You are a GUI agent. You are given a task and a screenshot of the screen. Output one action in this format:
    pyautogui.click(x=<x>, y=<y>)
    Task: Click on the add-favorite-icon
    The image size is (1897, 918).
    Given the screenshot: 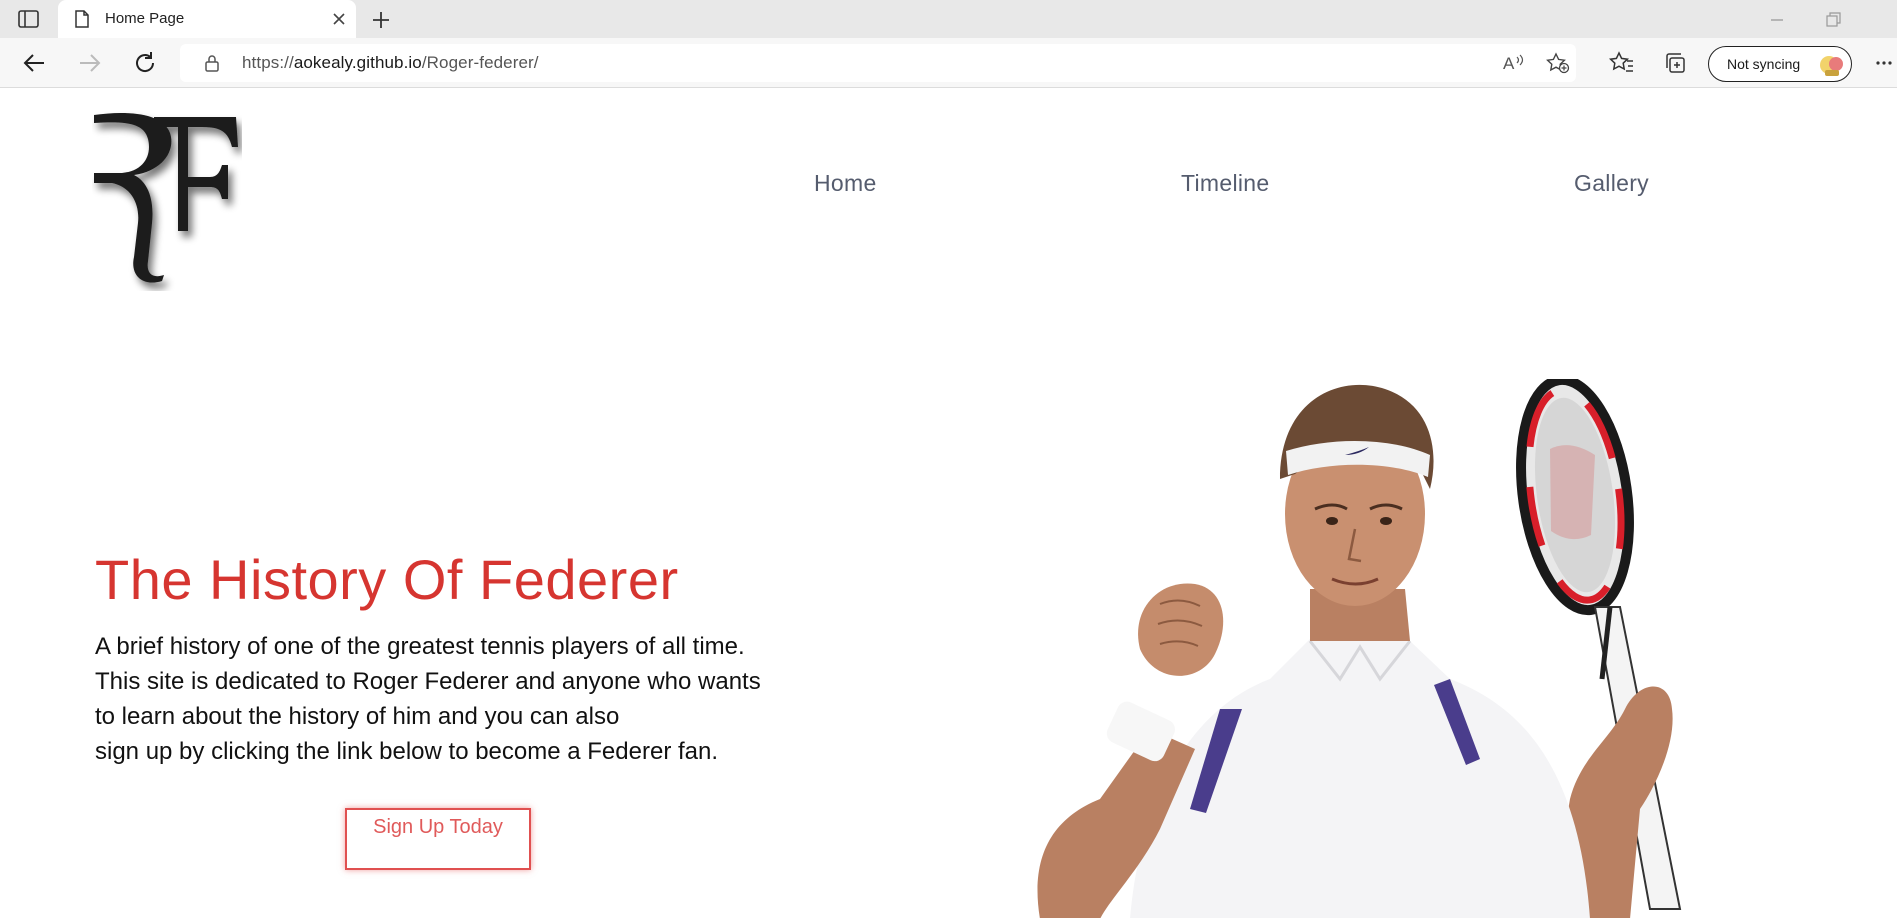 What is the action you would take?
    pyautogui.click(x=1558, y=63)
    